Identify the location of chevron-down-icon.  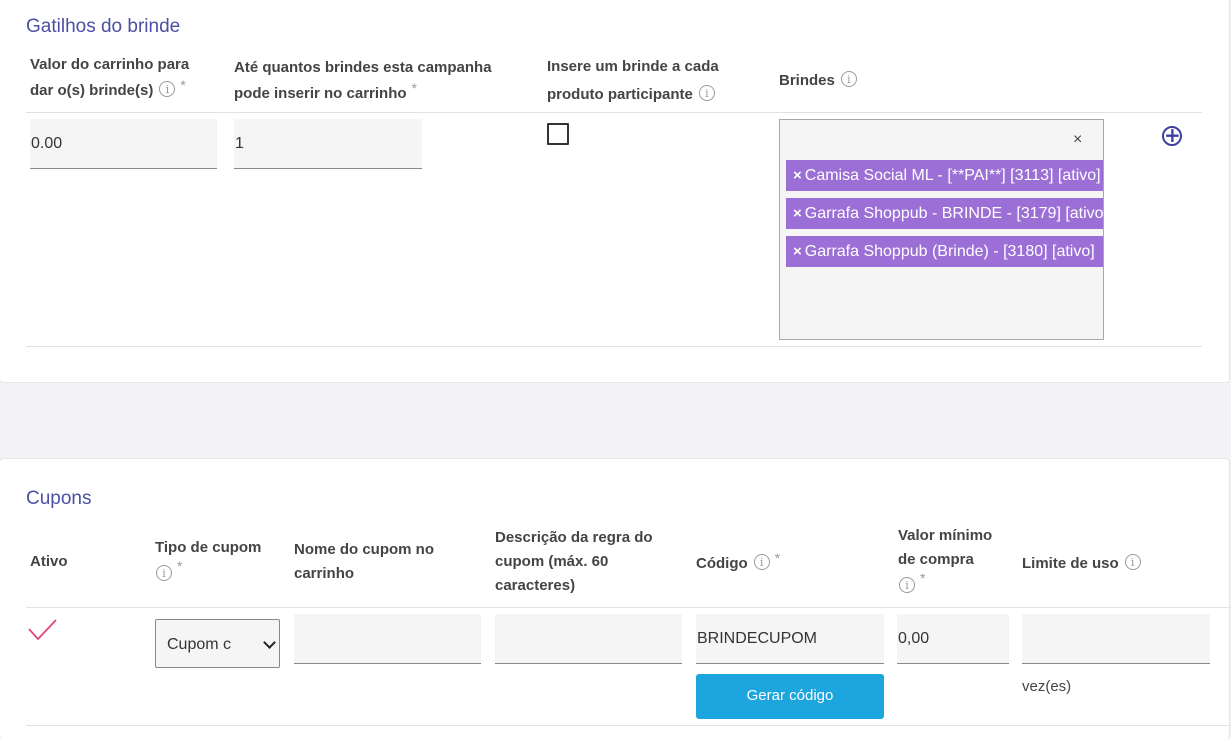
(269, 642).